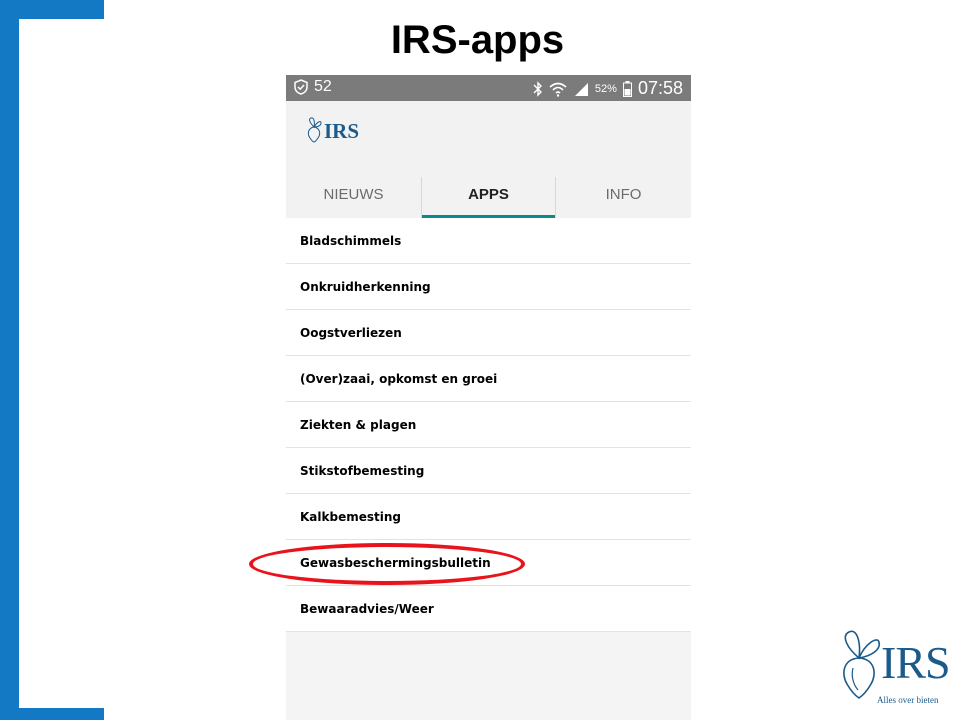 This screenshot has width=955, height=720. I want to click on app-logo-text: IRS, so click(342, 131).